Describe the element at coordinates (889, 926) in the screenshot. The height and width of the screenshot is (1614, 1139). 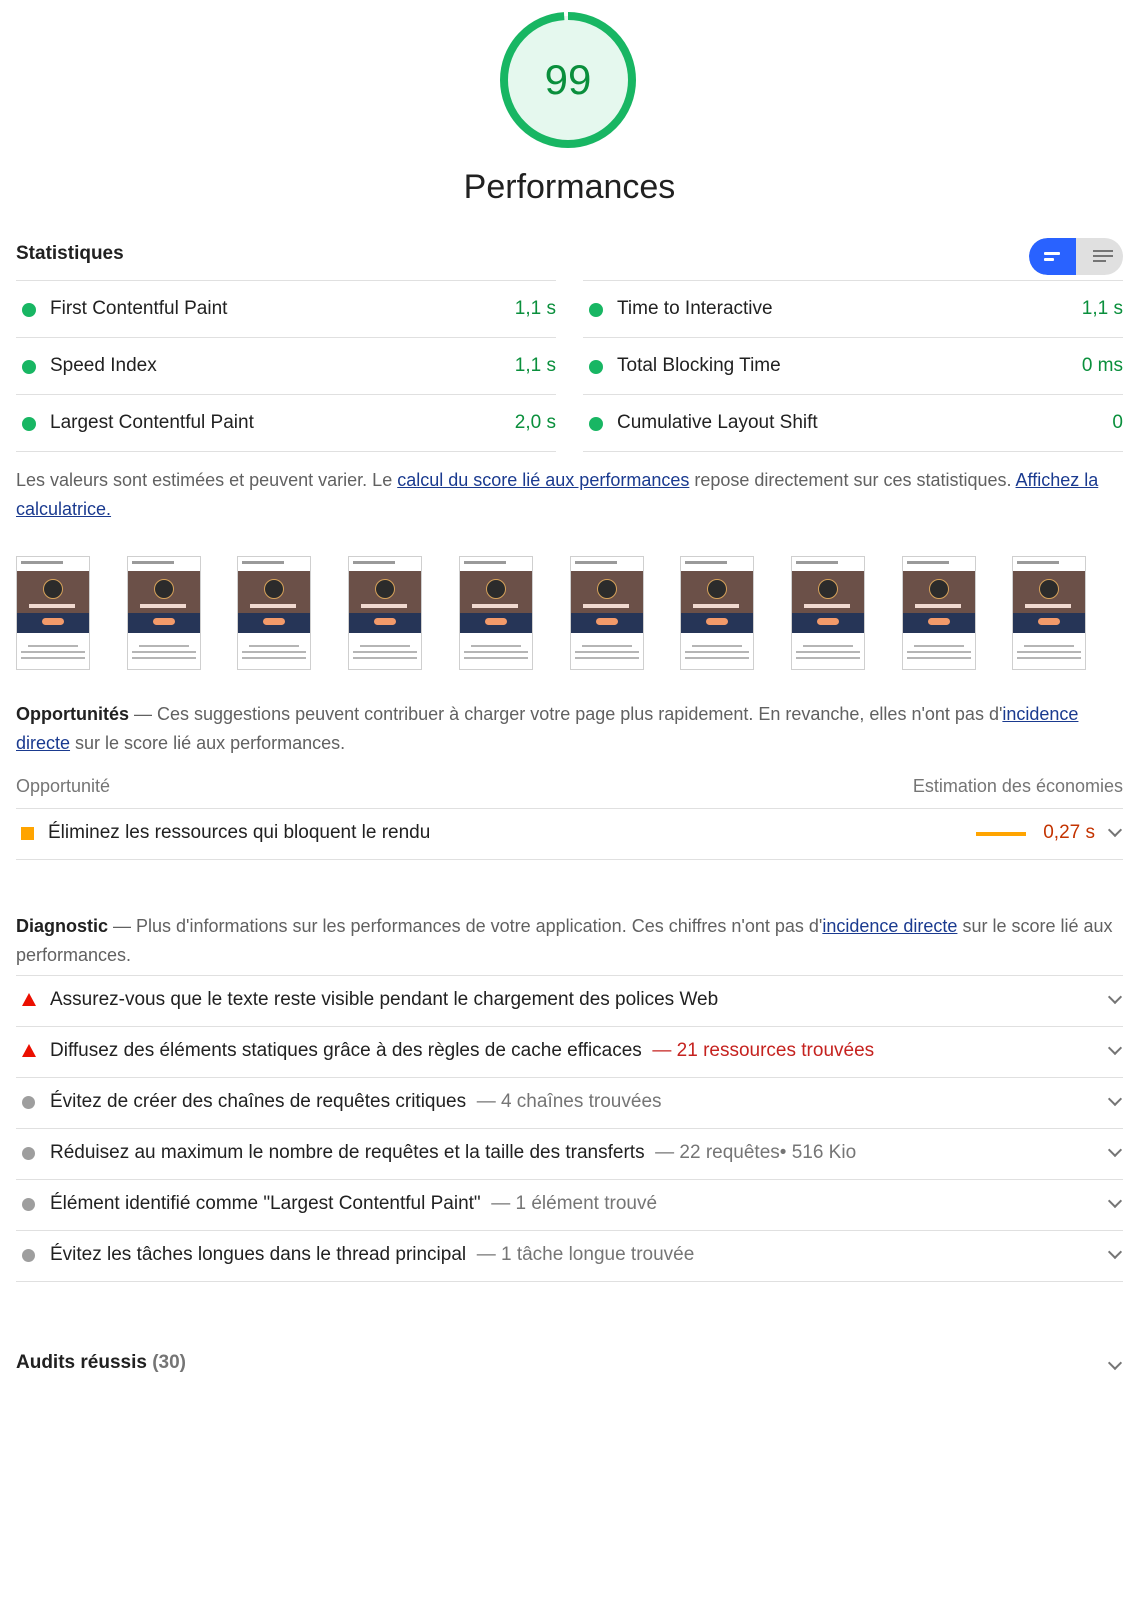
I see `direct-impact-link: incidence directe` at that location.